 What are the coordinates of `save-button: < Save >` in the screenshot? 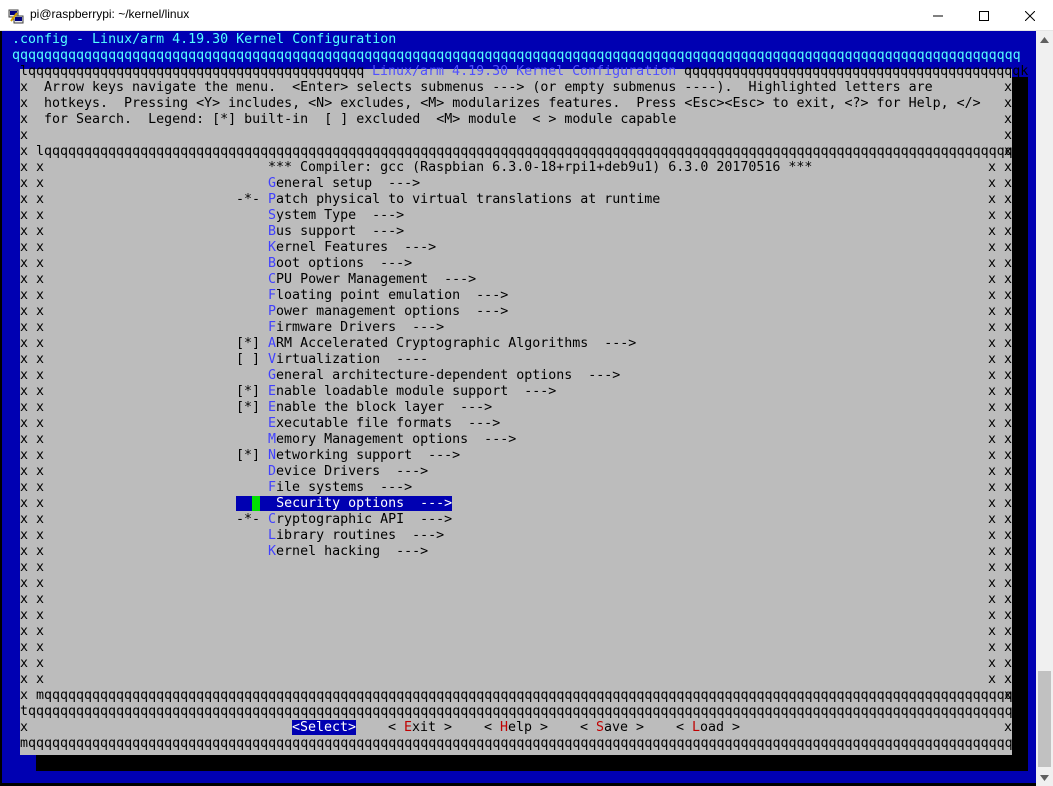 It's located at (612, 728).